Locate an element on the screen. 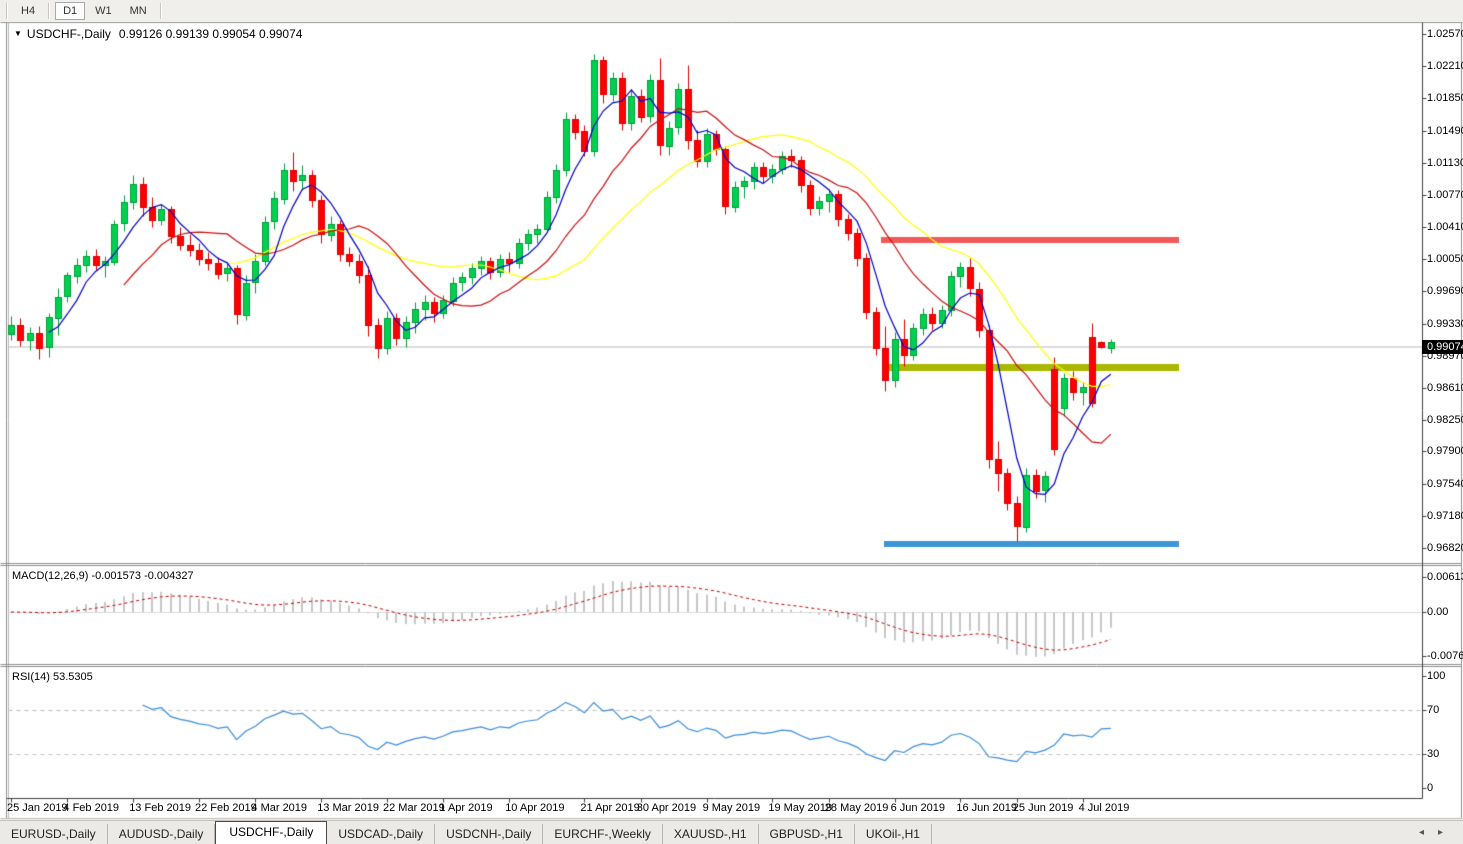 The image size is (1463, 844). chart-ohlc-values: 0.99126 0.99139 0.99054 0.99074 is located at coordinates (210, 34).